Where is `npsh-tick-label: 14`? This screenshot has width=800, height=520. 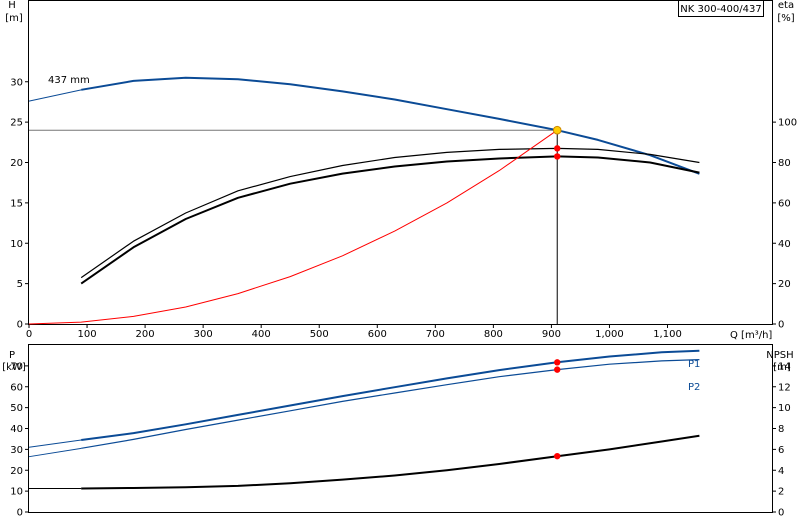 npsh-tick-label: 14 is located at coordinates (784, 366).